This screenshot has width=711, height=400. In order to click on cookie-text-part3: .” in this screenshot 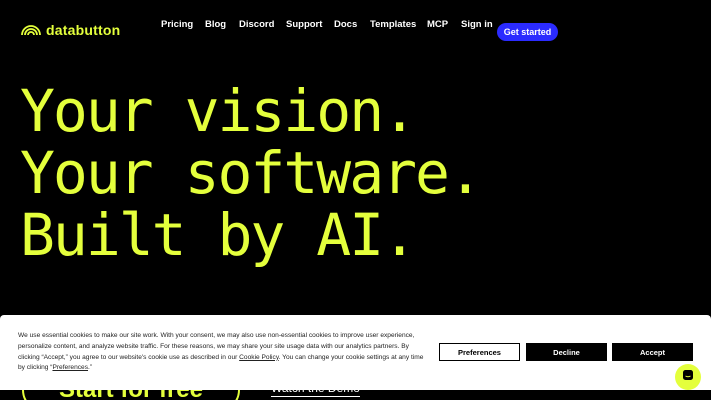, I will do `click(90, 368)`.